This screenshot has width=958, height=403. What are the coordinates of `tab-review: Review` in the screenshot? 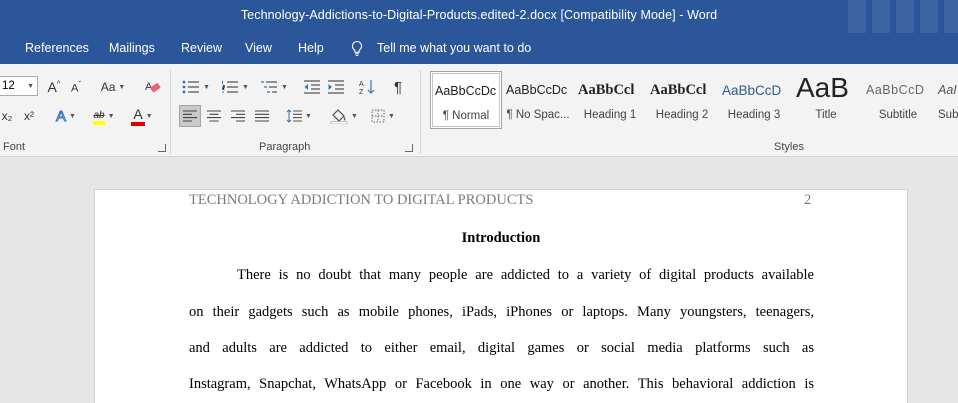 It's located at (201, 48).